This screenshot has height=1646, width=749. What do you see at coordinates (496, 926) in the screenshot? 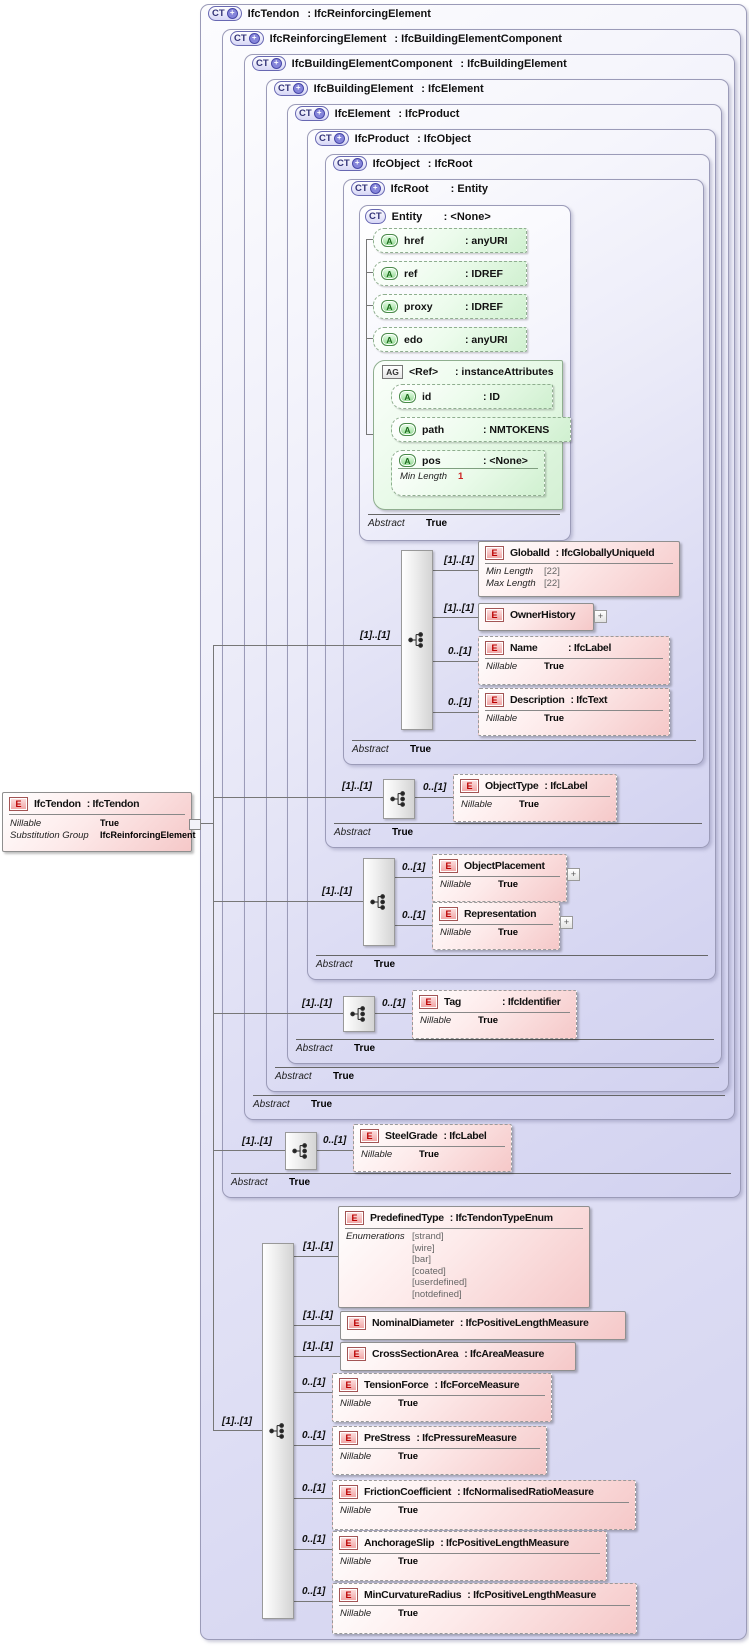
I see `element-representation: E Representation Nillable True` at bounding box center [496, 926].